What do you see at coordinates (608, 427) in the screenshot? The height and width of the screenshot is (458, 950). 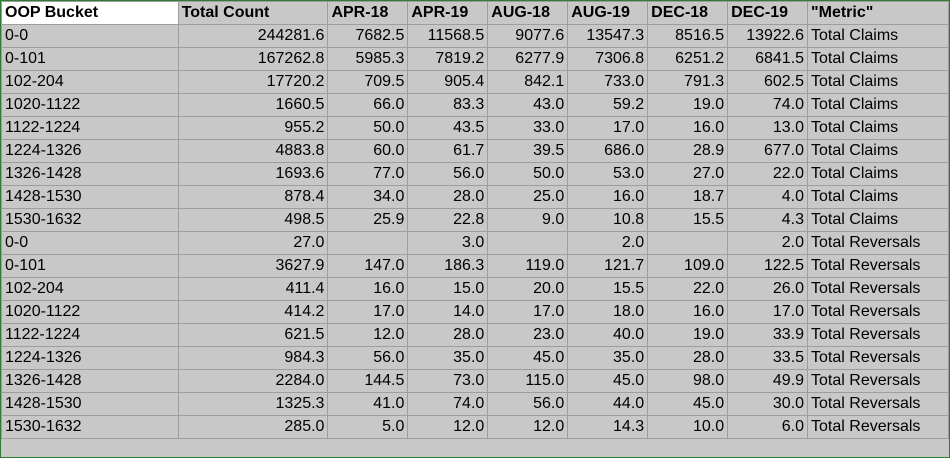 I see `cell-aug-19: 14.3` at bounding box center [608, 427].